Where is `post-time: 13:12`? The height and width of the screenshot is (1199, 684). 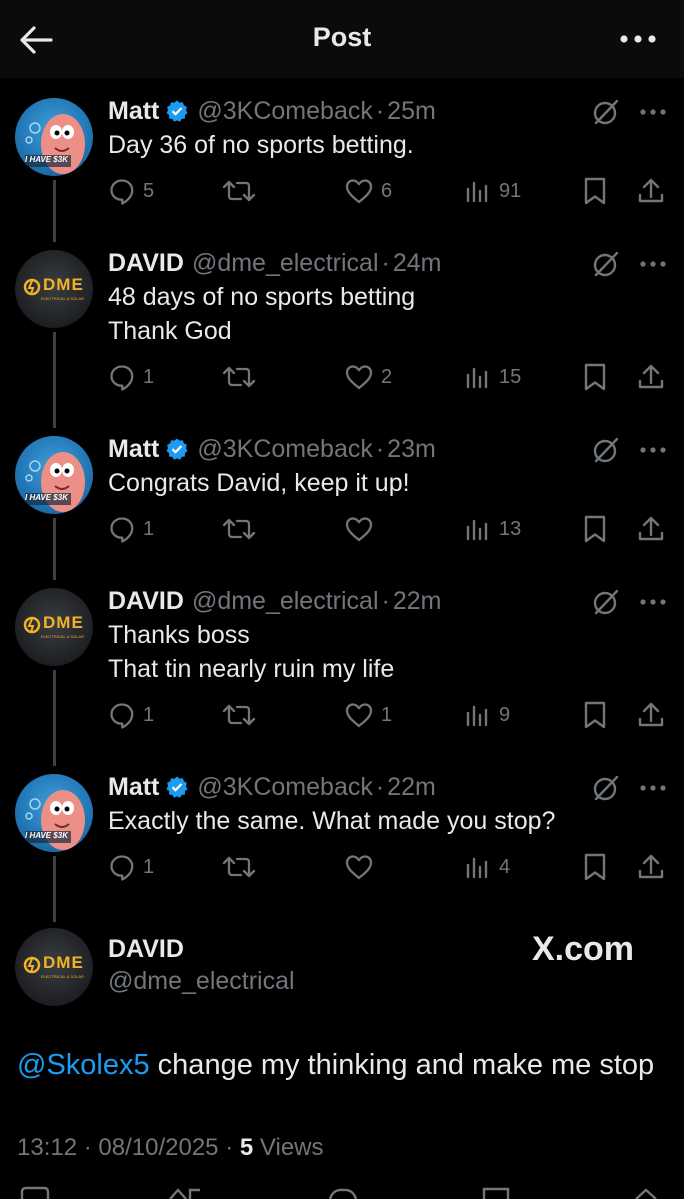 post-time: 13:12 is located at coordinates (47, 1147).